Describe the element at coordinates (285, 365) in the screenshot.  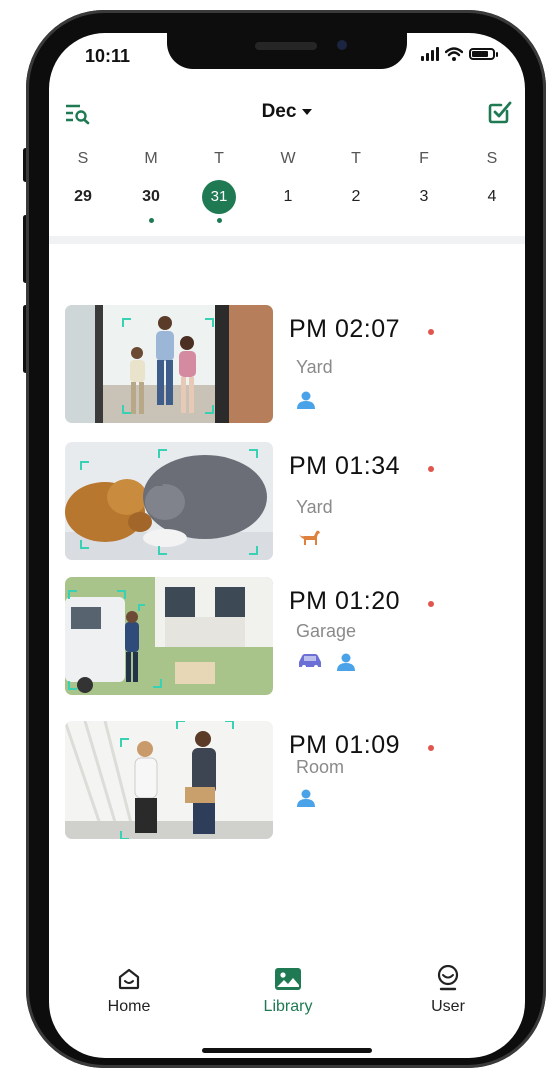
I see `event-card: PM 02:07 Yard` at that location.